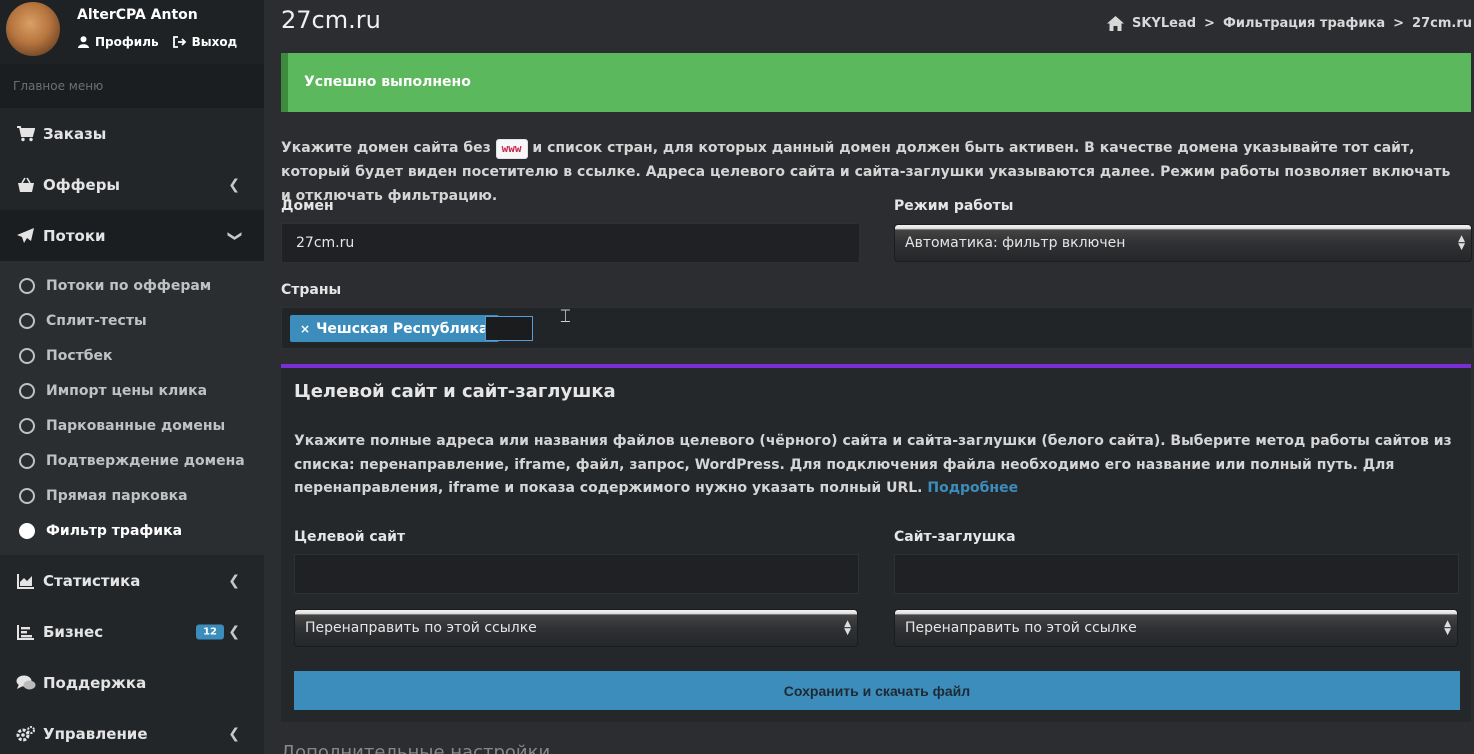 This screenshot has height=754, width=1474. What do you see at coordinates (179, 42) in the screenshot?
I see `sign-out-icon` at bounding box center [179, 42].